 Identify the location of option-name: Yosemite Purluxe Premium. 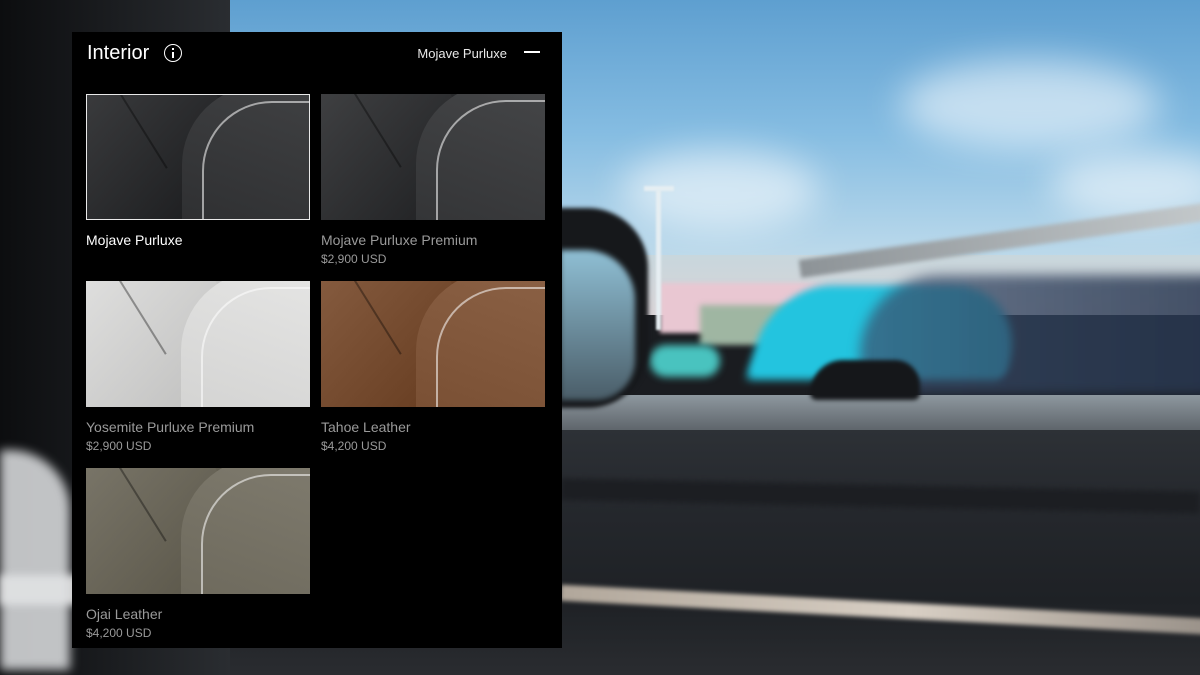
(170, 427).